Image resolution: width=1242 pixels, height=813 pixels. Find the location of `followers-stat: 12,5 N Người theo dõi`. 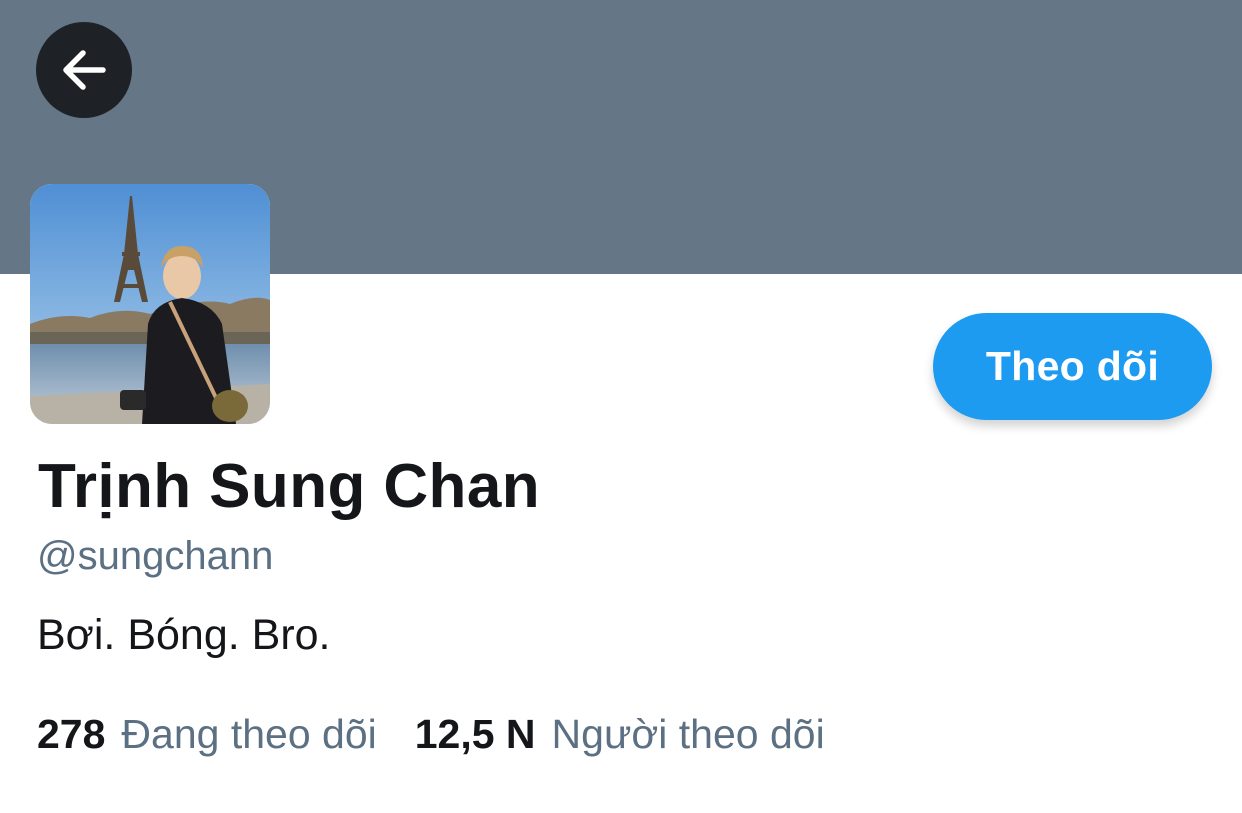

followers-stat: 12,5 N Người theo dõi is located at coordinates (620, 734).